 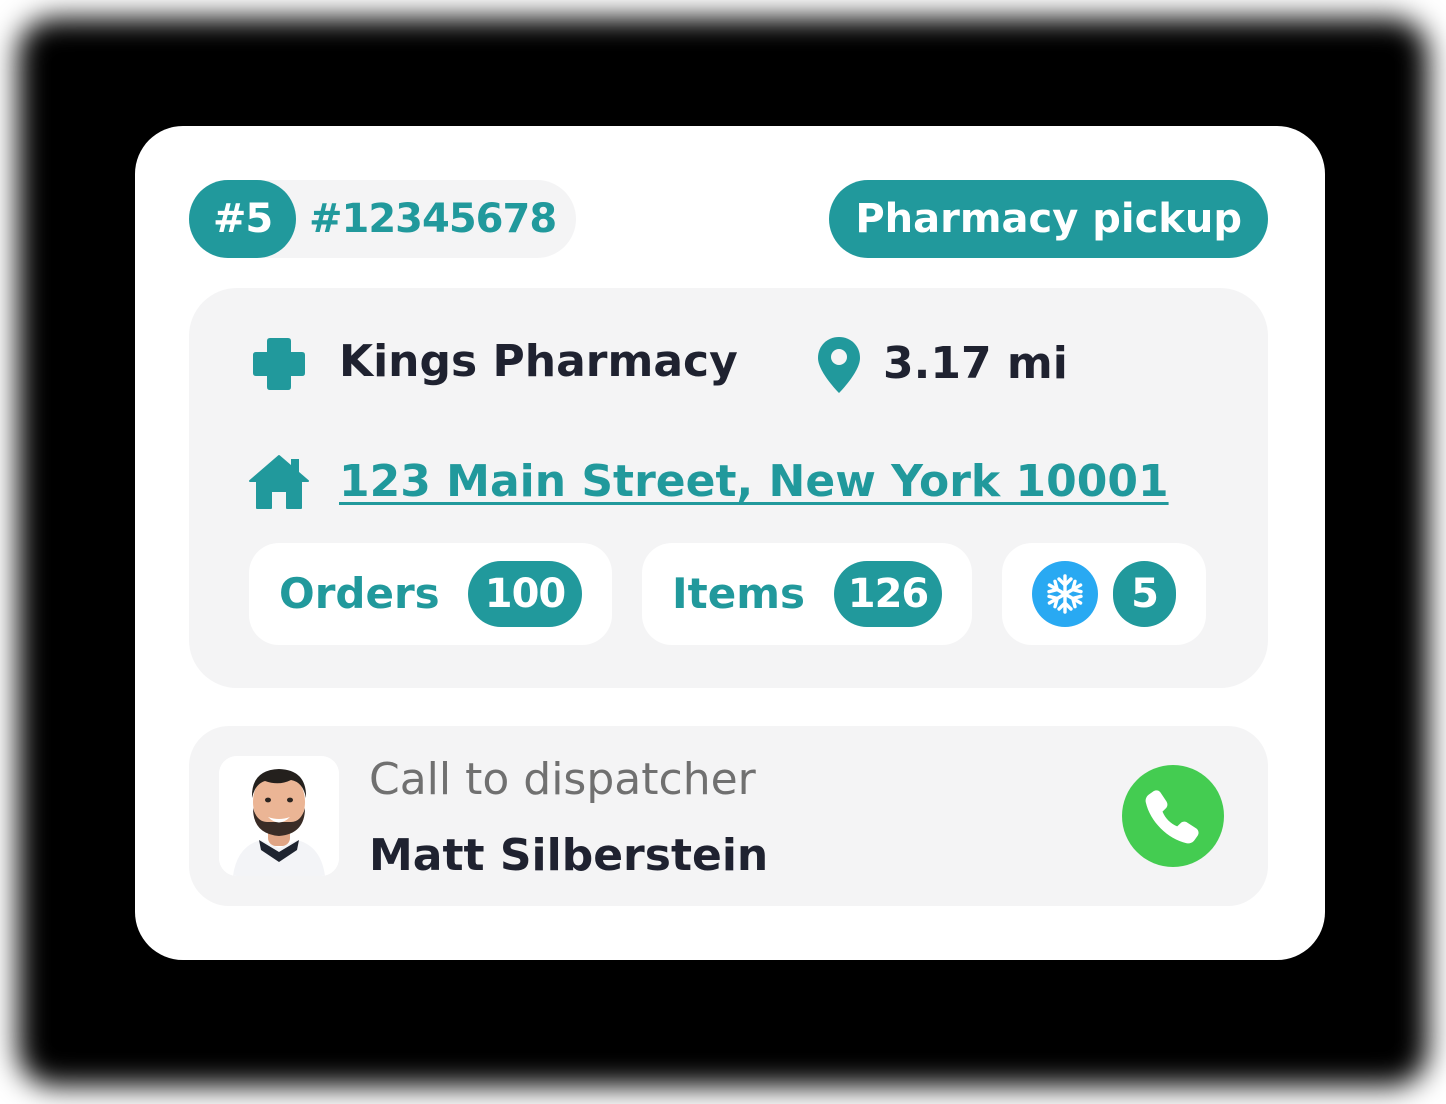 What do you see at coordinates (738, 593) in the screenshot?
I see `items-label: Items` at bounding box center [738, 593].